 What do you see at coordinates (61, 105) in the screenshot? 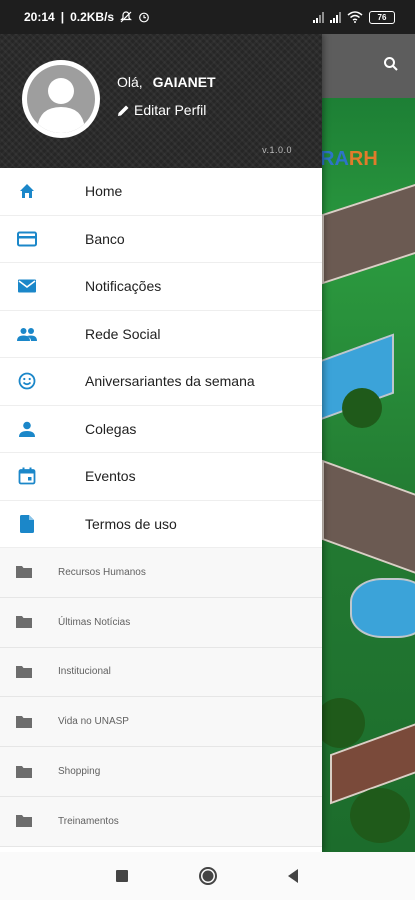
I see `person-silhouette-icon` at bounding box center [61, 105].